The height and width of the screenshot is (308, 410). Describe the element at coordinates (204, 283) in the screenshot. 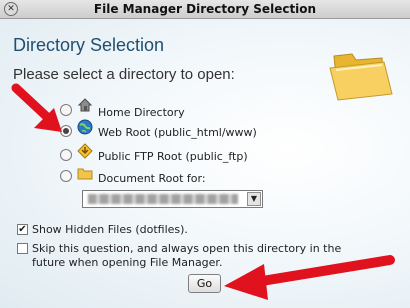

I see `go-button: Go` at that location.